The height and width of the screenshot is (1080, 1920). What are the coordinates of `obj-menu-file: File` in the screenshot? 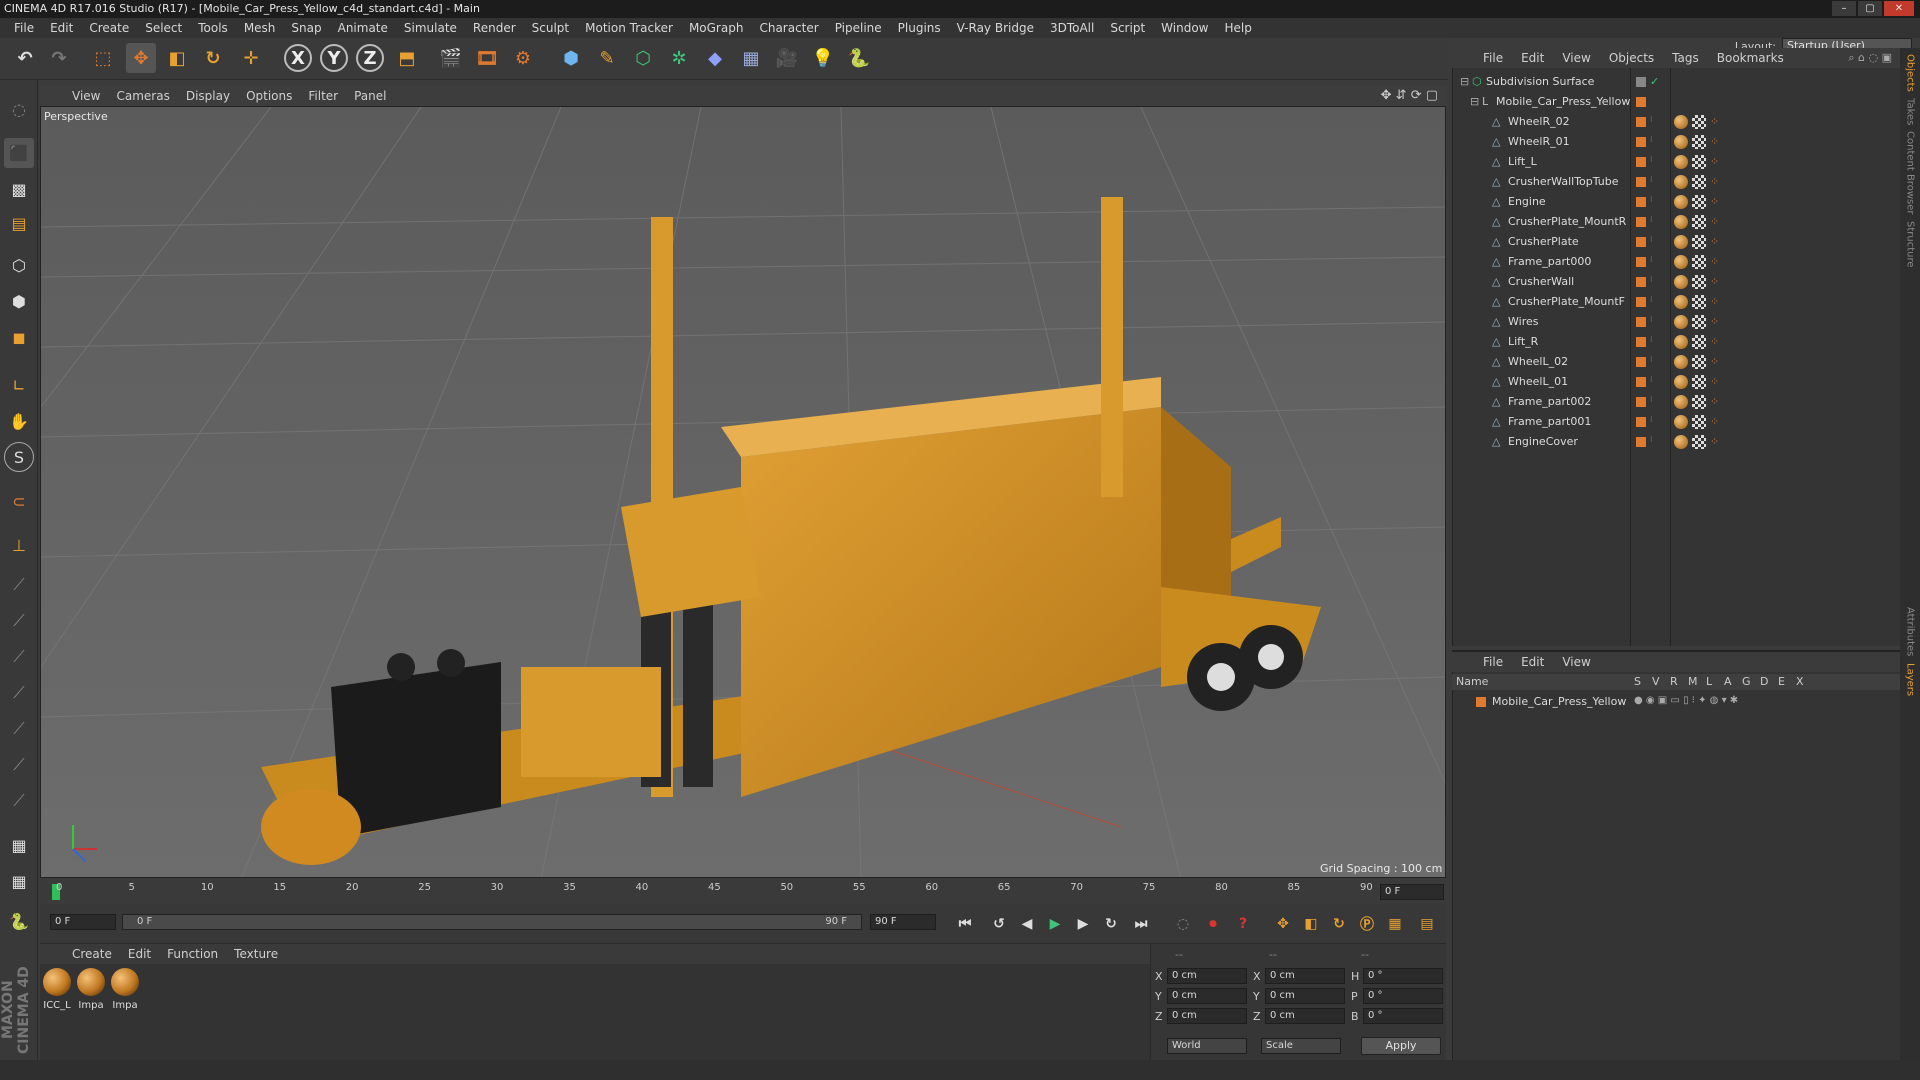 It's located at (1493, 58).